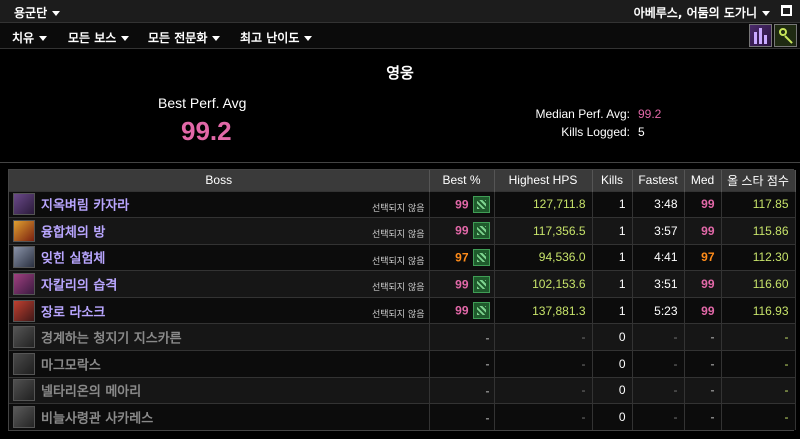 Image resolution: width=800 pixels, height=439 pixels. I want to click on boss-cell: 잊힌 실험체 선택되지 않음, so click(219, 257).